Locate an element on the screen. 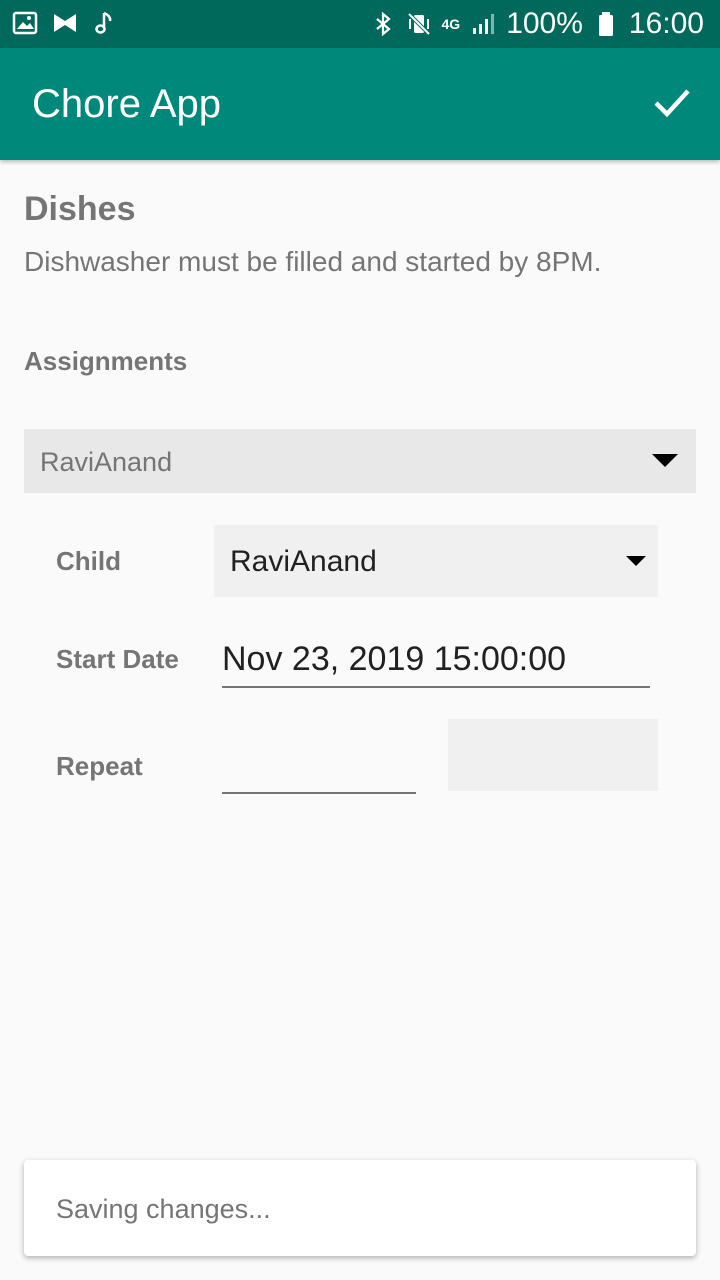 The height and width of the screenshot is (1280, 720). clock: 16:00 is located at coordinates (666, 23).